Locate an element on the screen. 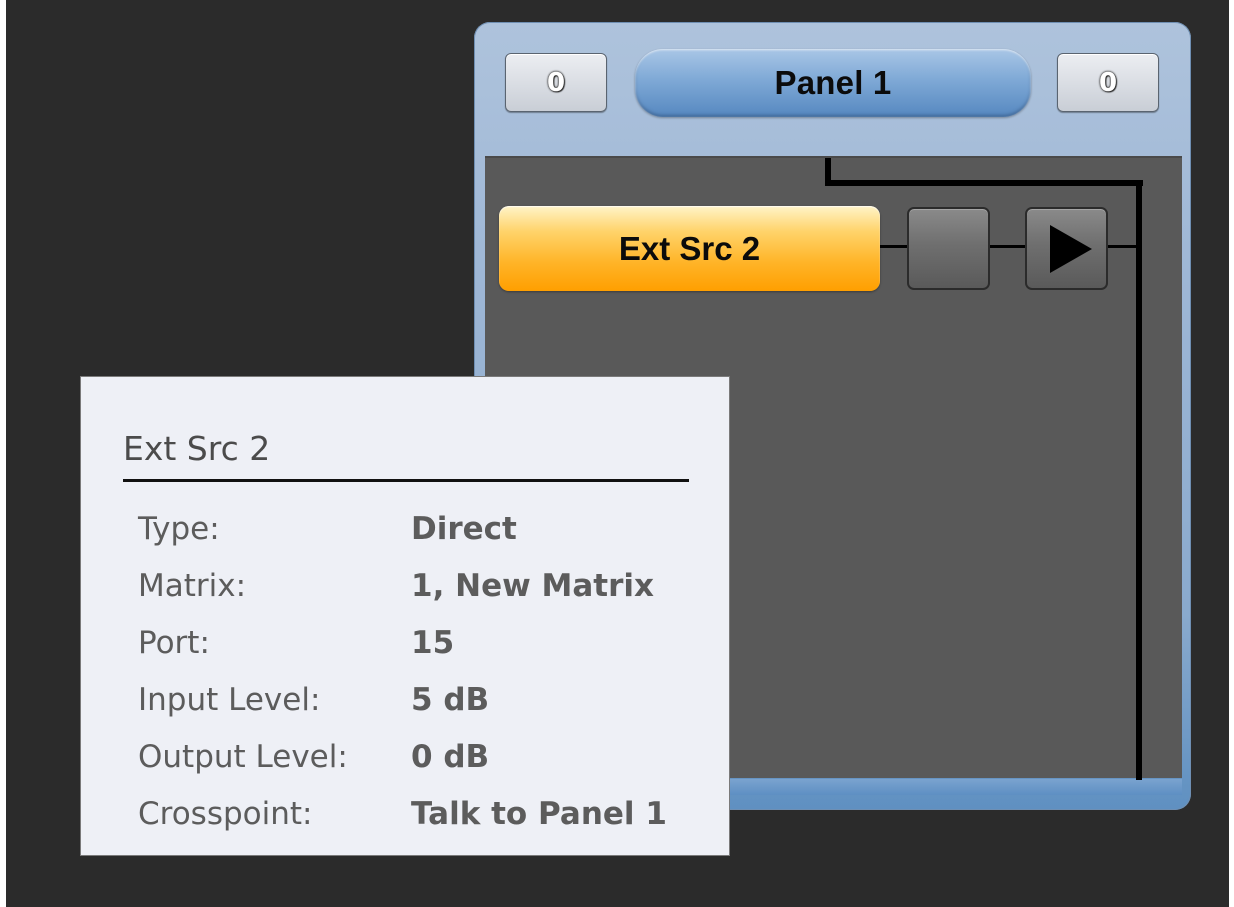 Image resolution: width=1234 pixels, height=907 pixels. play-button is located at coordinates (1066, 248).